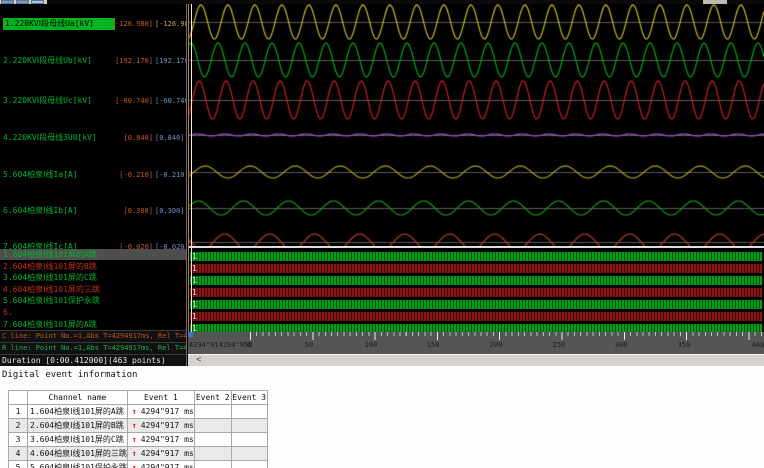  Describe the element at coordinates (212, 397) in the screenshot. I see `column-header: Event 2` at that location.